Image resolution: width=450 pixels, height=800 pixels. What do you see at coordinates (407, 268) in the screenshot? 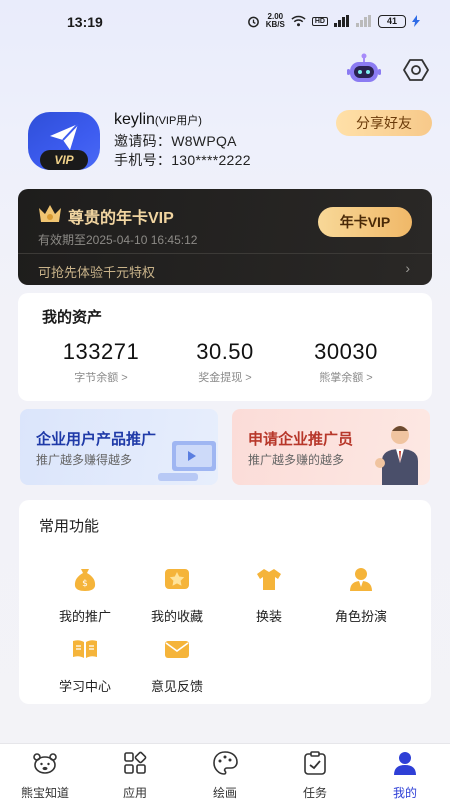
I see `chevron-right-icon: ›` at bounding box center [407, 268].